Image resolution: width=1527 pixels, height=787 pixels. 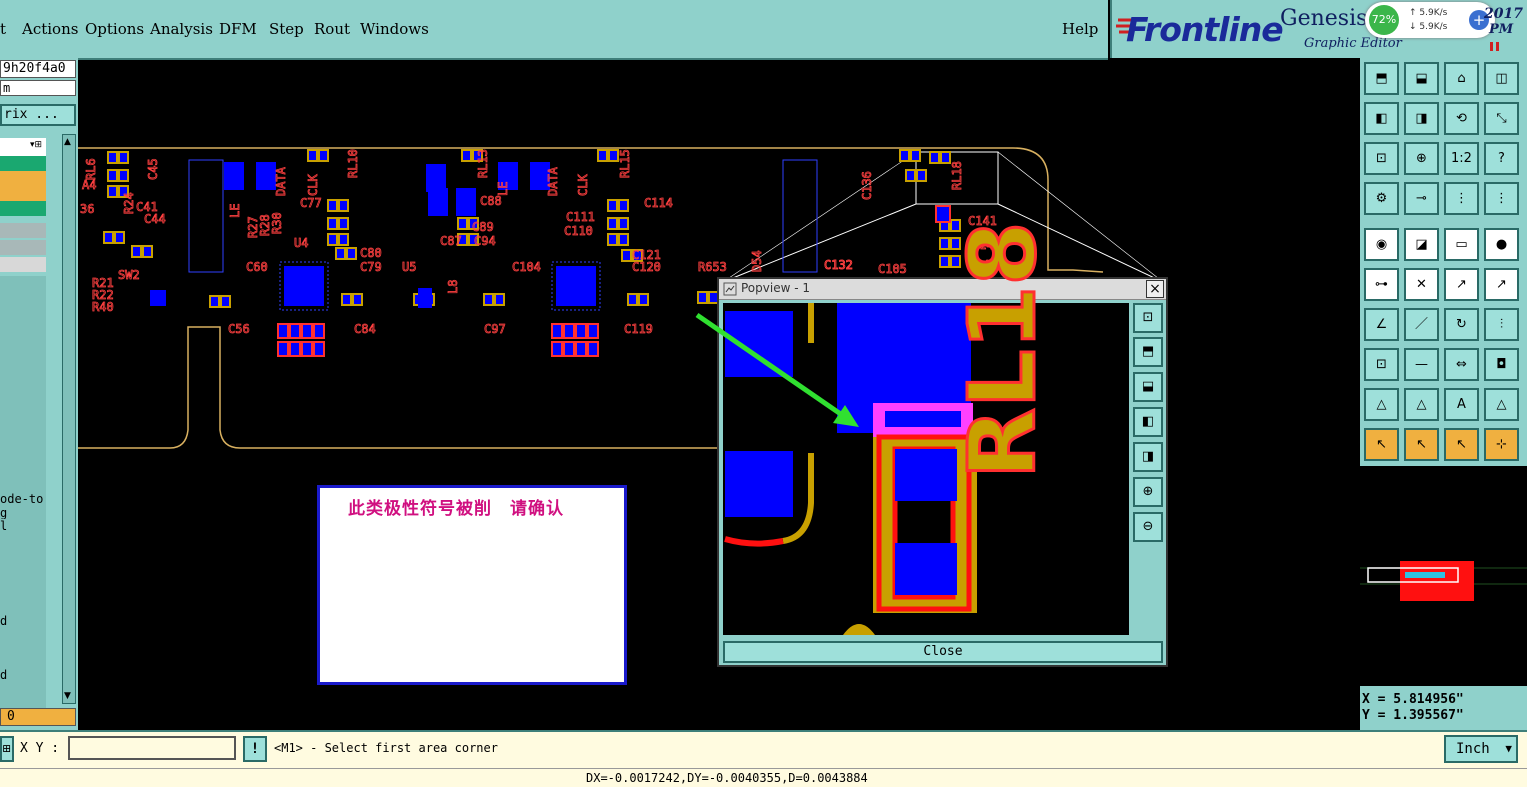 I want to click on snap-alt-icon: ⋮, so click(x=1501, y=198).